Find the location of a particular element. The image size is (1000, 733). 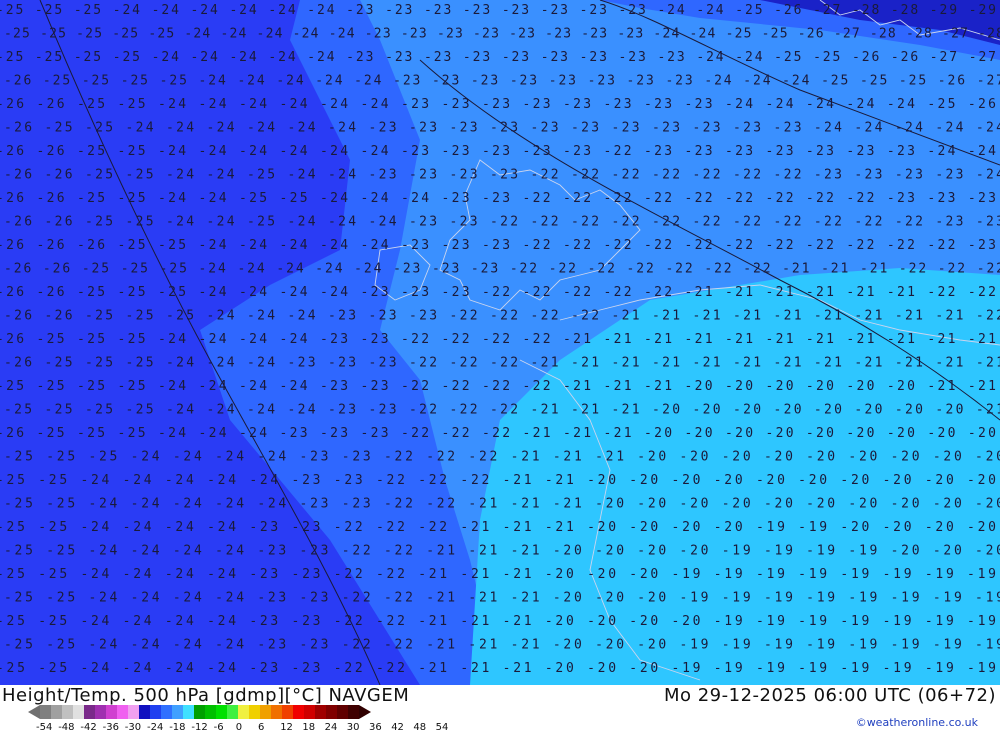

color-scale is located at coordinates (199, 712).